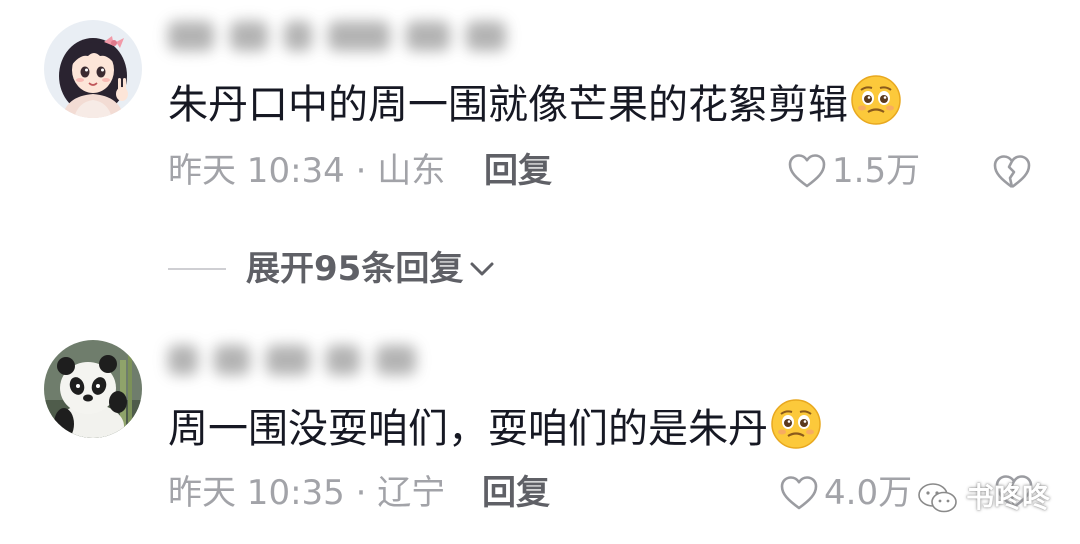  What do you see at coordinates (876, 171) in the screenshot?
I see `like-count: 1.5万` at bounding box center [876, 171].